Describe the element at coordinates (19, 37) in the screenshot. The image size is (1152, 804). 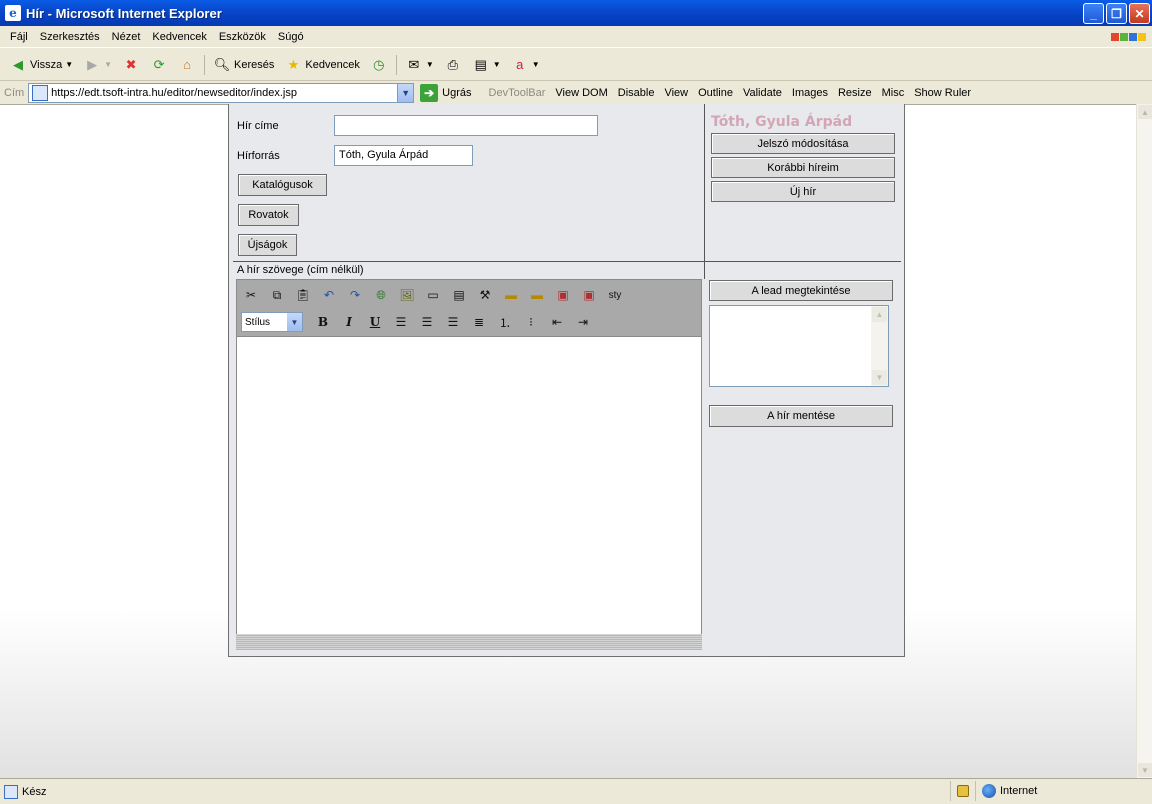
I see `menu-file: Fájl` at that location.